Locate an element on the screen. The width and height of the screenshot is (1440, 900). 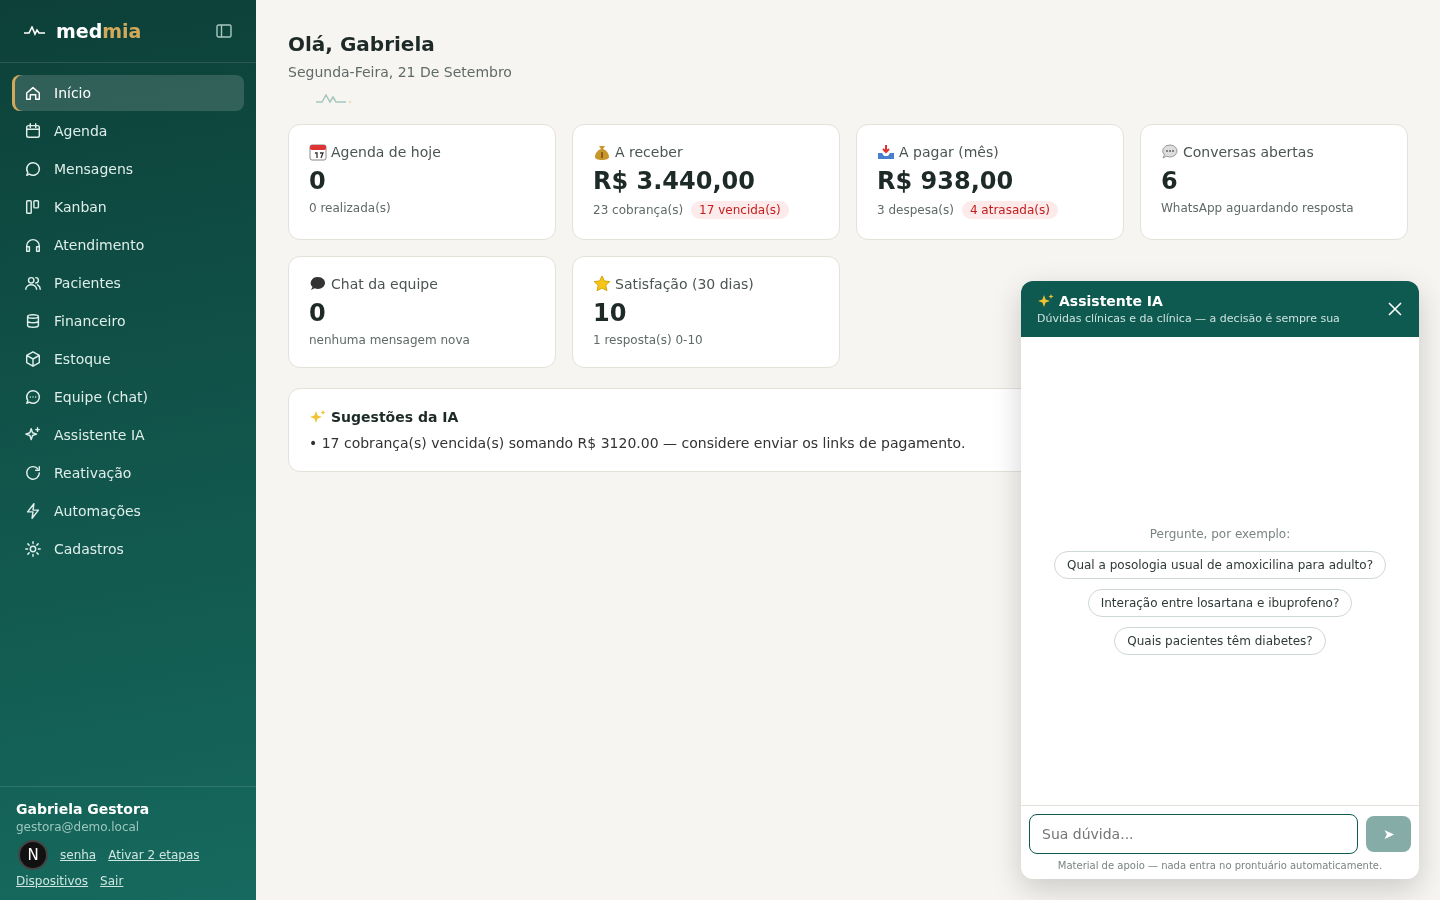
two-factor-link: Ativar 2 etapas is located at coordinates (154, 854).